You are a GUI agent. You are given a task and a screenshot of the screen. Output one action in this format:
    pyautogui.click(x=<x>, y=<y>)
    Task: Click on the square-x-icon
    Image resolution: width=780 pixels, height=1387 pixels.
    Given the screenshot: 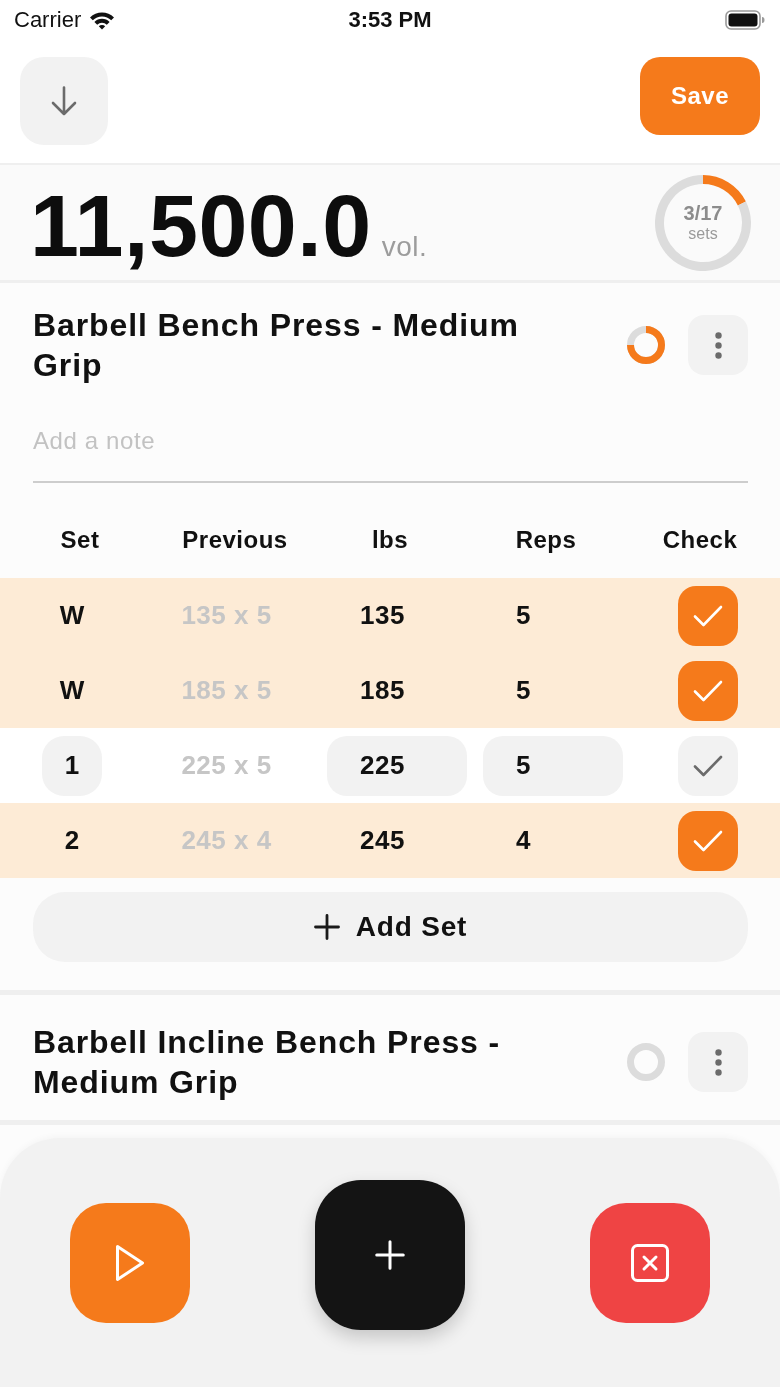 What is the action you would take?
    pyautogui.click(x=650, y=1262)
    